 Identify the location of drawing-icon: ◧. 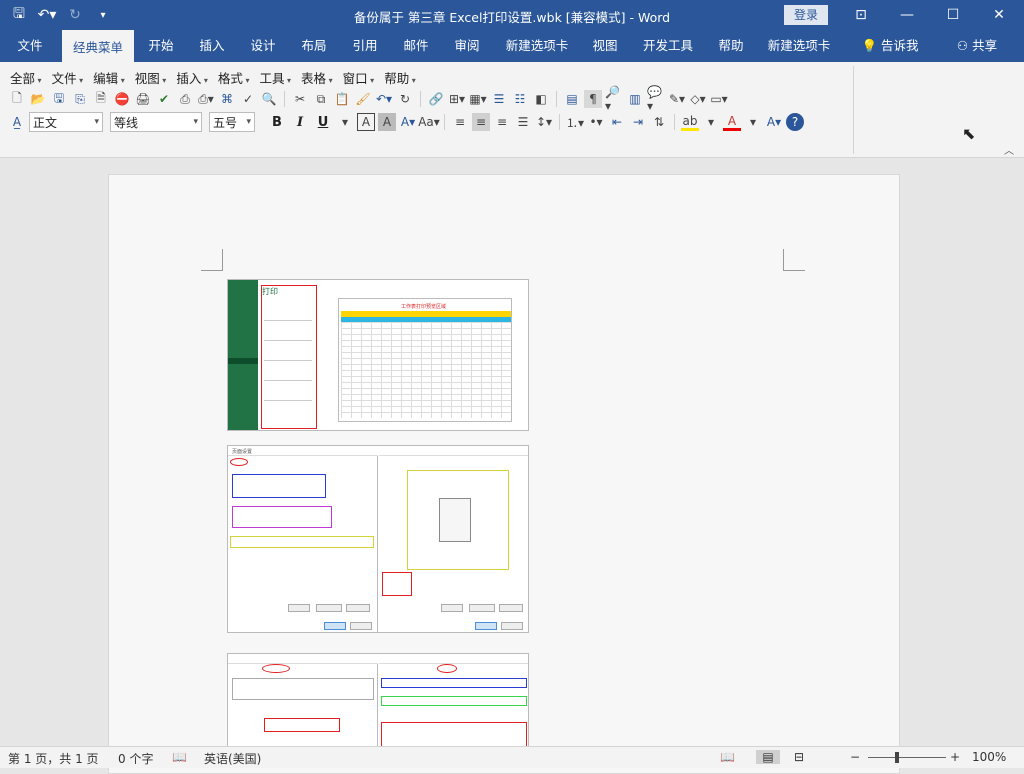
(541, 99).